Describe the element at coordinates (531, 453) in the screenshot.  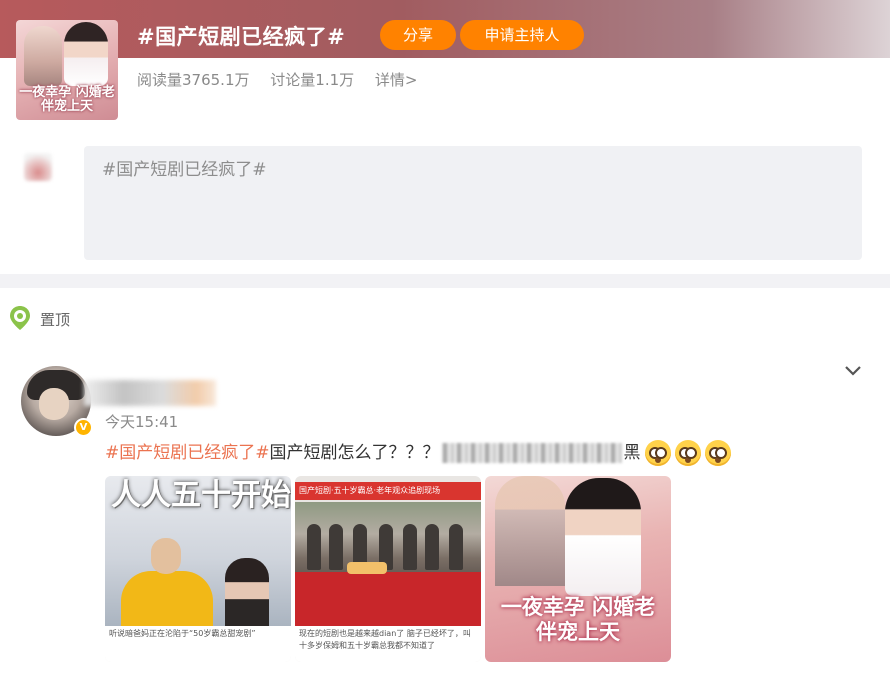
I see `redacted-text` at that location.